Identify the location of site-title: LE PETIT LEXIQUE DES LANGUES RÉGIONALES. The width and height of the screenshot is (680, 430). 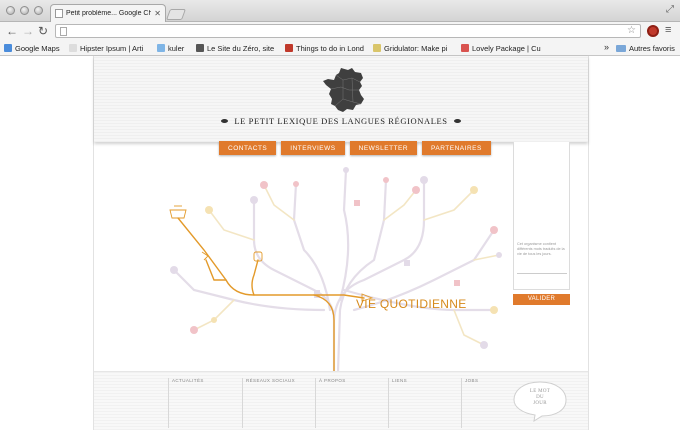
(341, 120).